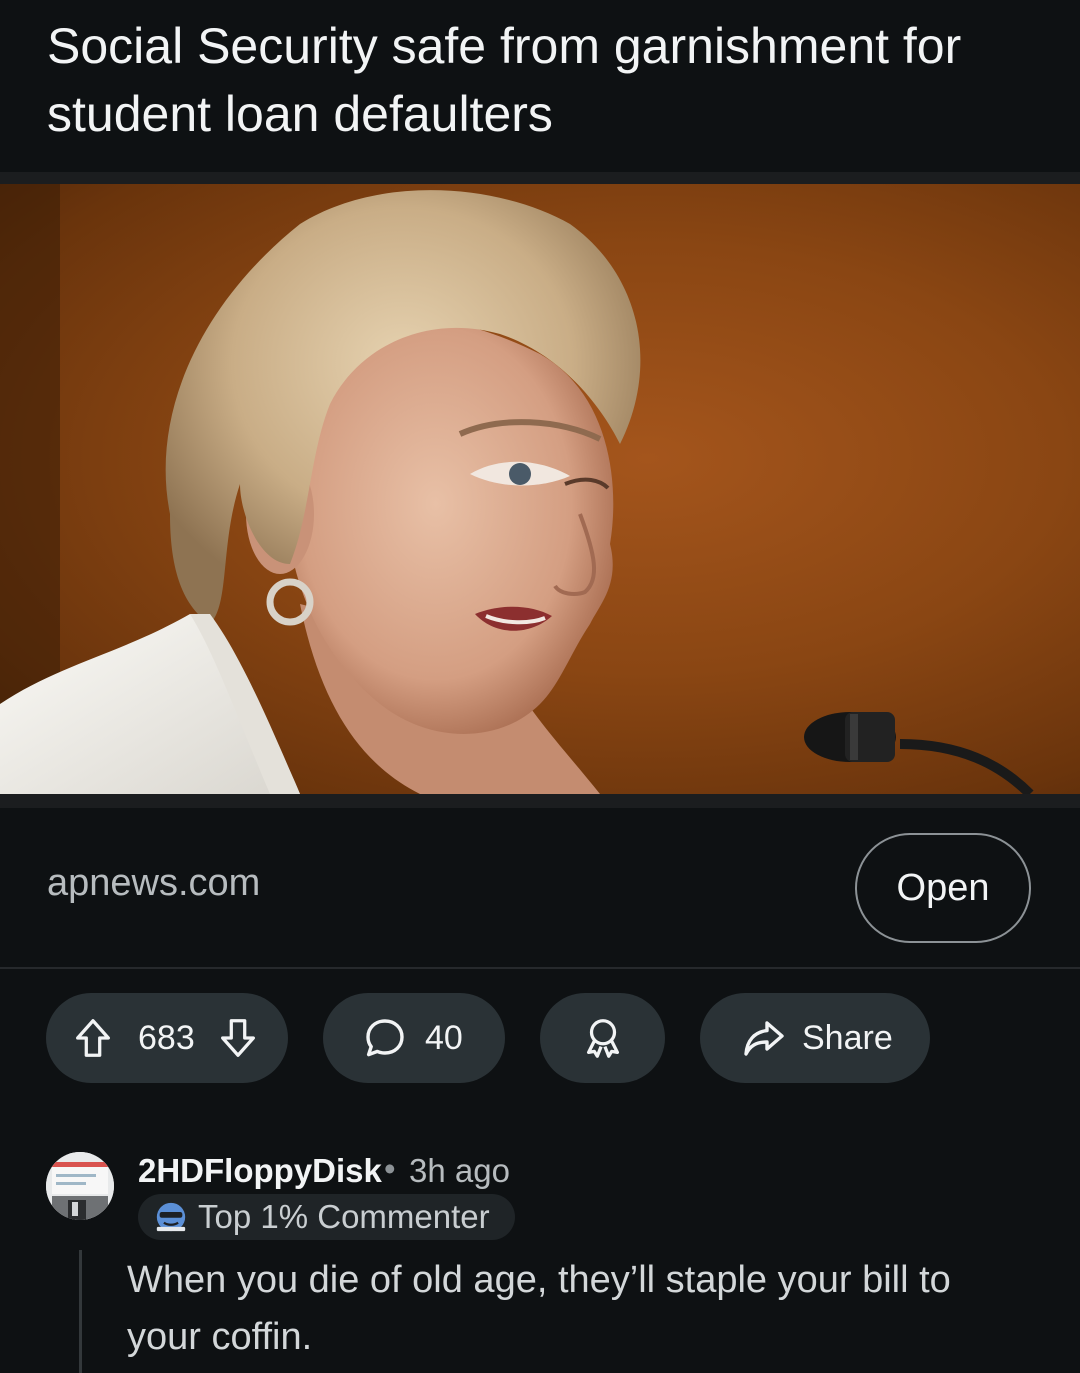 The width and height of the screenshot is (1080, 1373). What do you see at coordinates (943, 888) in the screenshot?
I see `open-link-button: Open` at bounding box center [943, 888].